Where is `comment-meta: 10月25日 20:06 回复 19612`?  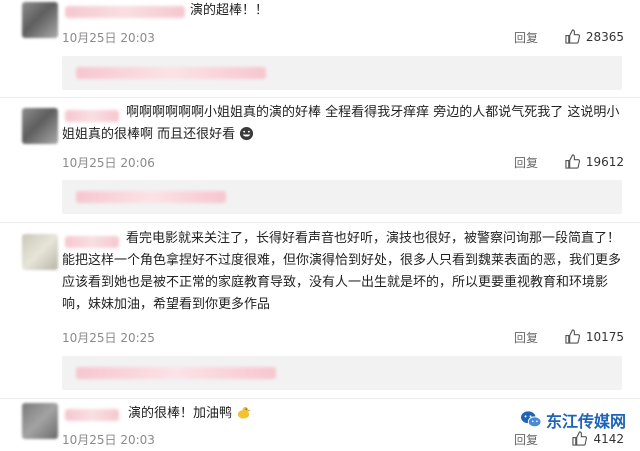 comment-meta: 10月25日 20:06 回复 19612 is located at coordinates (346, 163).